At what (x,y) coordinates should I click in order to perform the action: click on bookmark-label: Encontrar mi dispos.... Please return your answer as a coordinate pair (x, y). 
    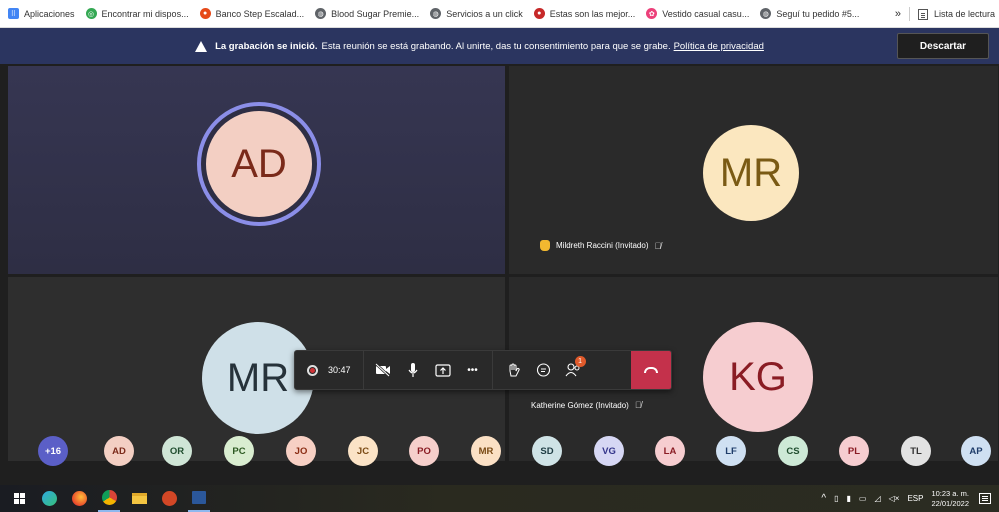
    Looking at the image, I should click on (145, 13).